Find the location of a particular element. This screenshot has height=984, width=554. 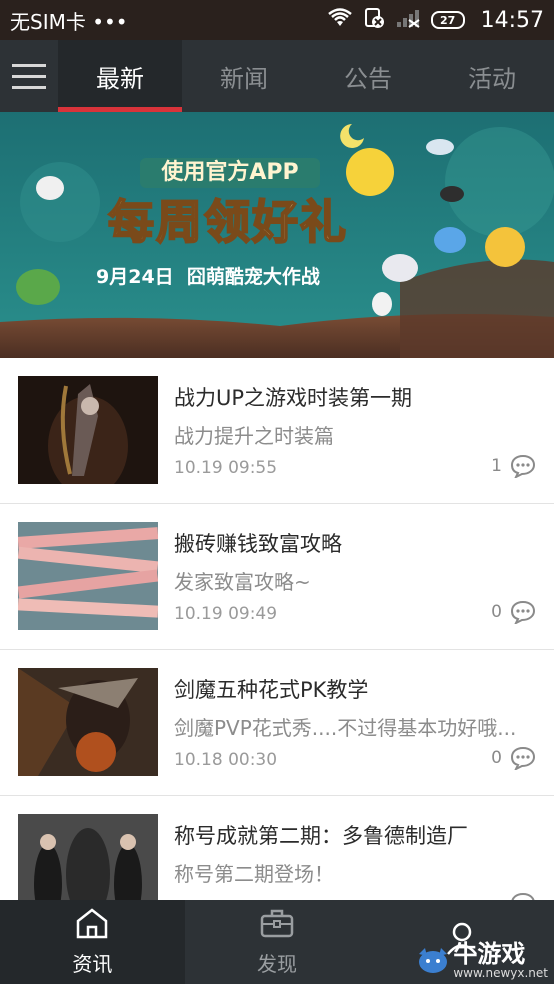

top-nav: 最新 新闻 公告 活动 is located at coordinates (277, 76).